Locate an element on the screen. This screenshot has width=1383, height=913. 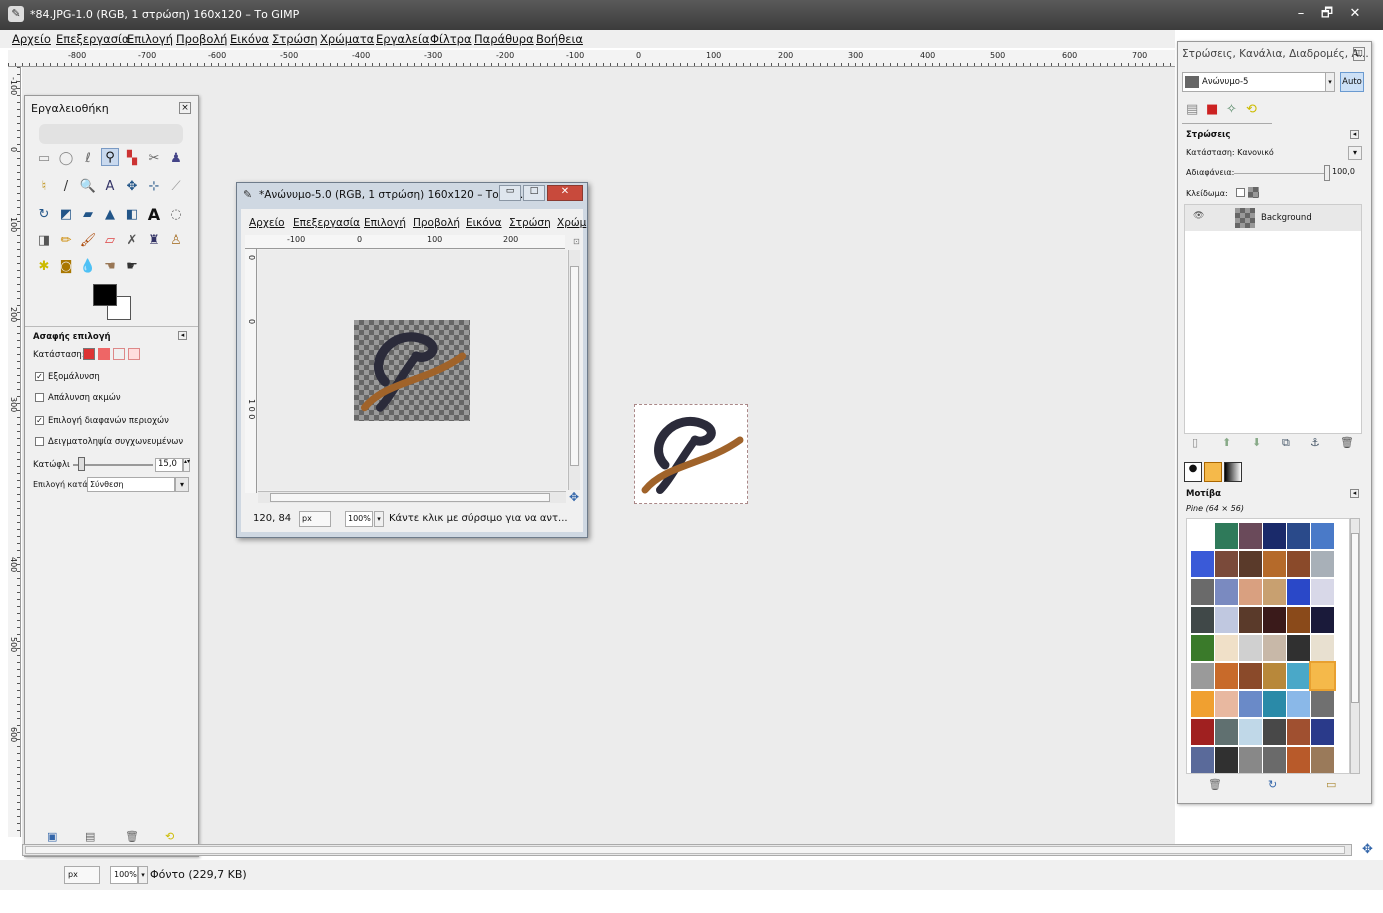
lock-alpha-icon is located at coordinates (1253, 192).